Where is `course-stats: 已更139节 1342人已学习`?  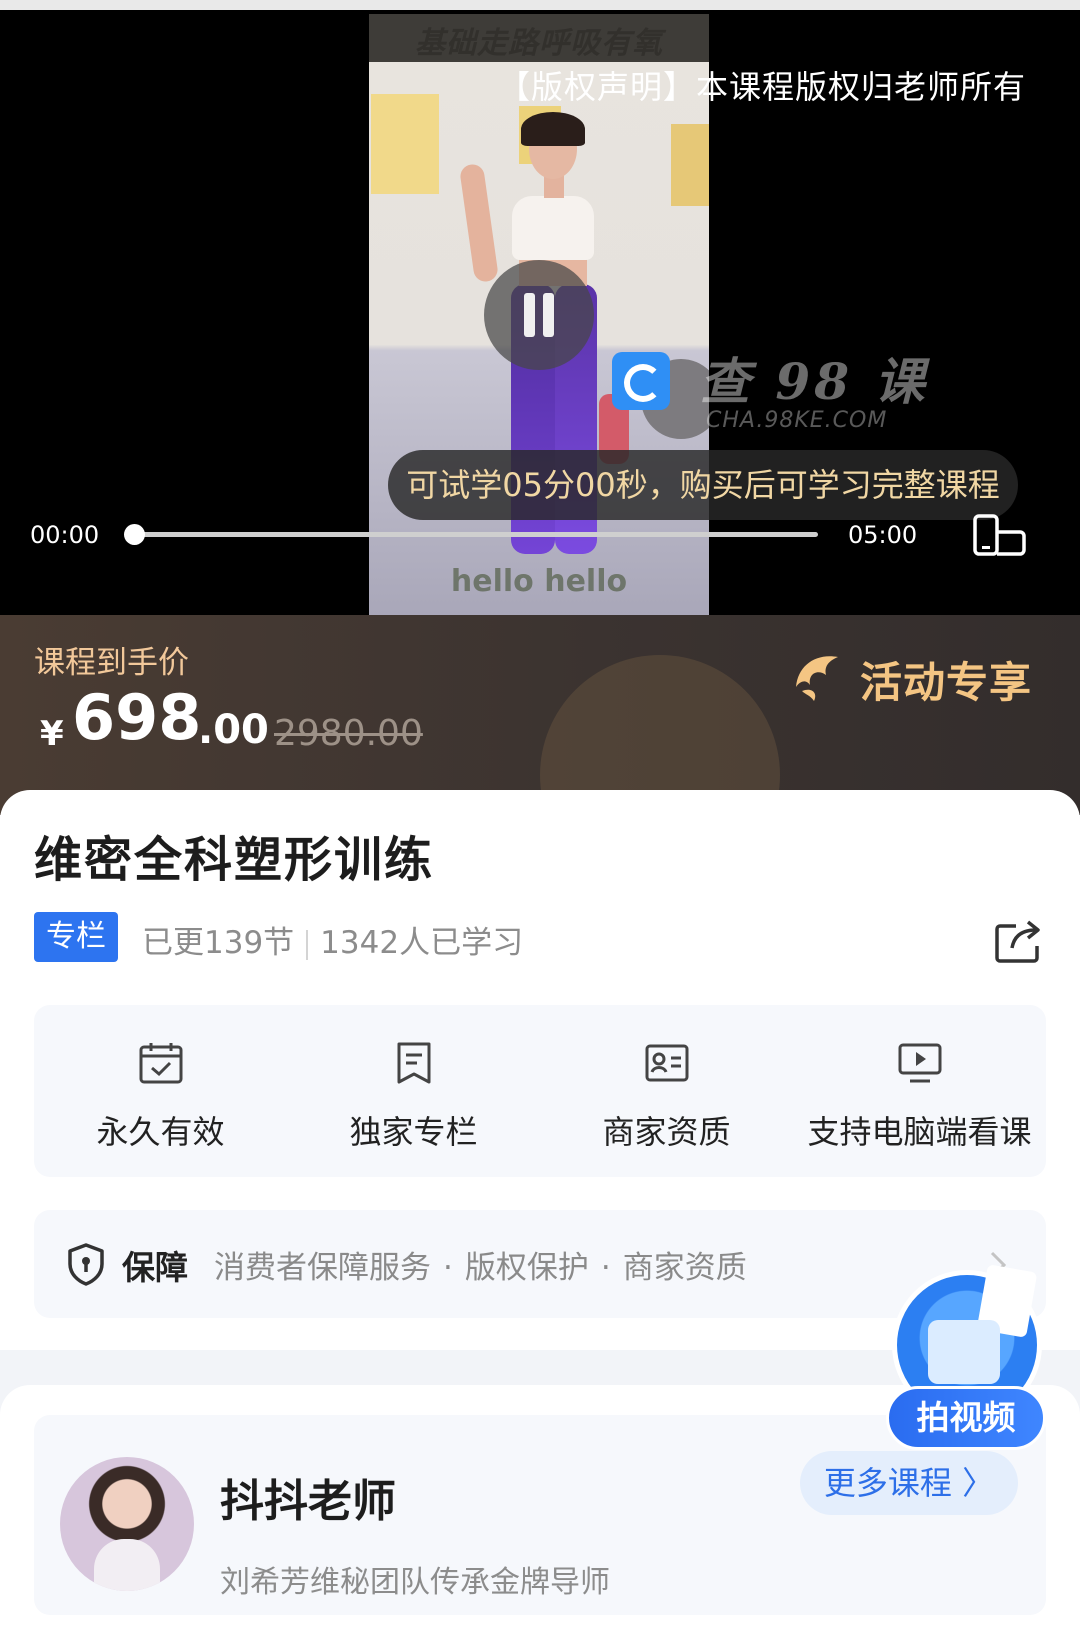 course-stats: 已更139节 1342人已学习 is located at coordinates (332, 939).